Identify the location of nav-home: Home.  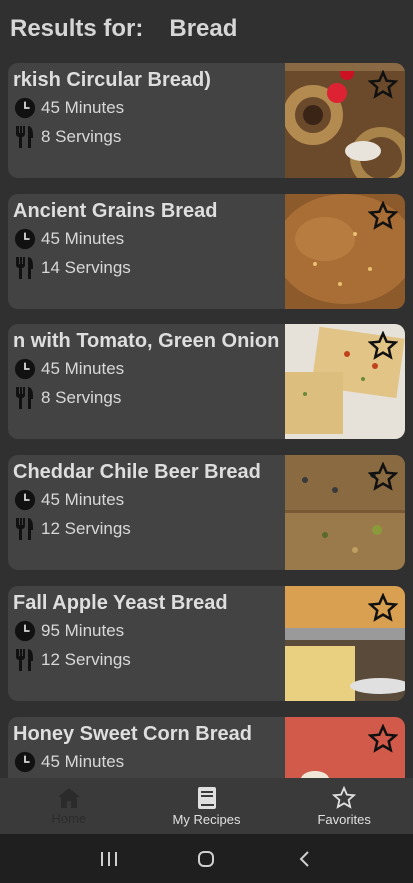
(69, 806).